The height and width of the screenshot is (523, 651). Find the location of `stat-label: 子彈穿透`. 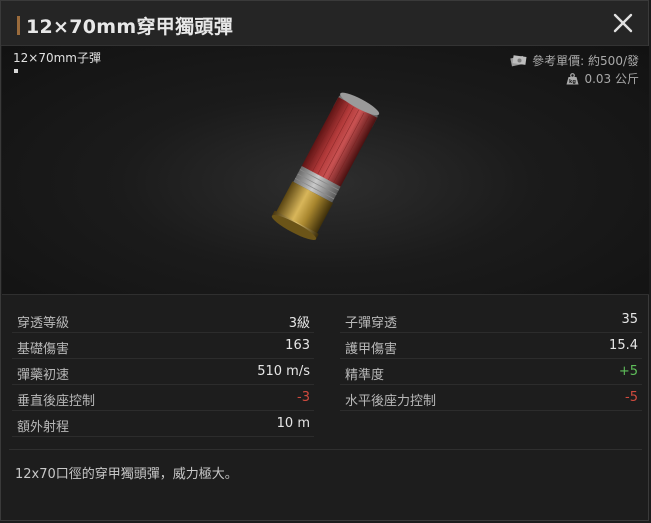

stat-label: 子彈穿透 is located at coordinates (371, 323).